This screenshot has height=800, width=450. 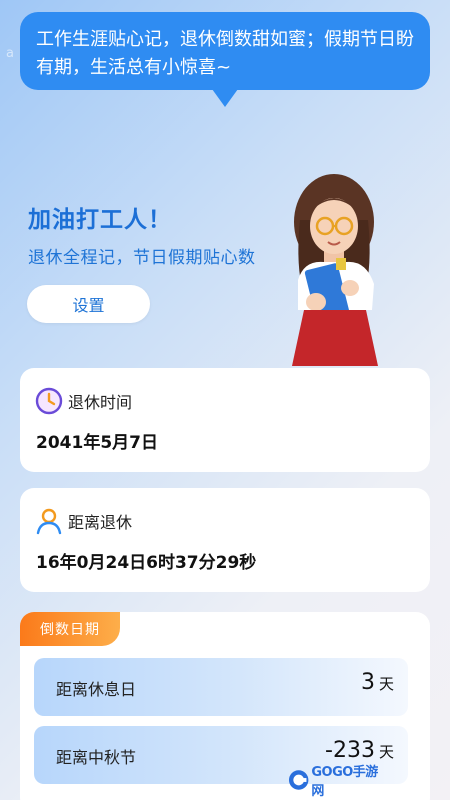 What do you see at coordinates (100, 220) in the screenshot?
I see `hero-title: 加油打工人！` at bounding box center [100, 220].